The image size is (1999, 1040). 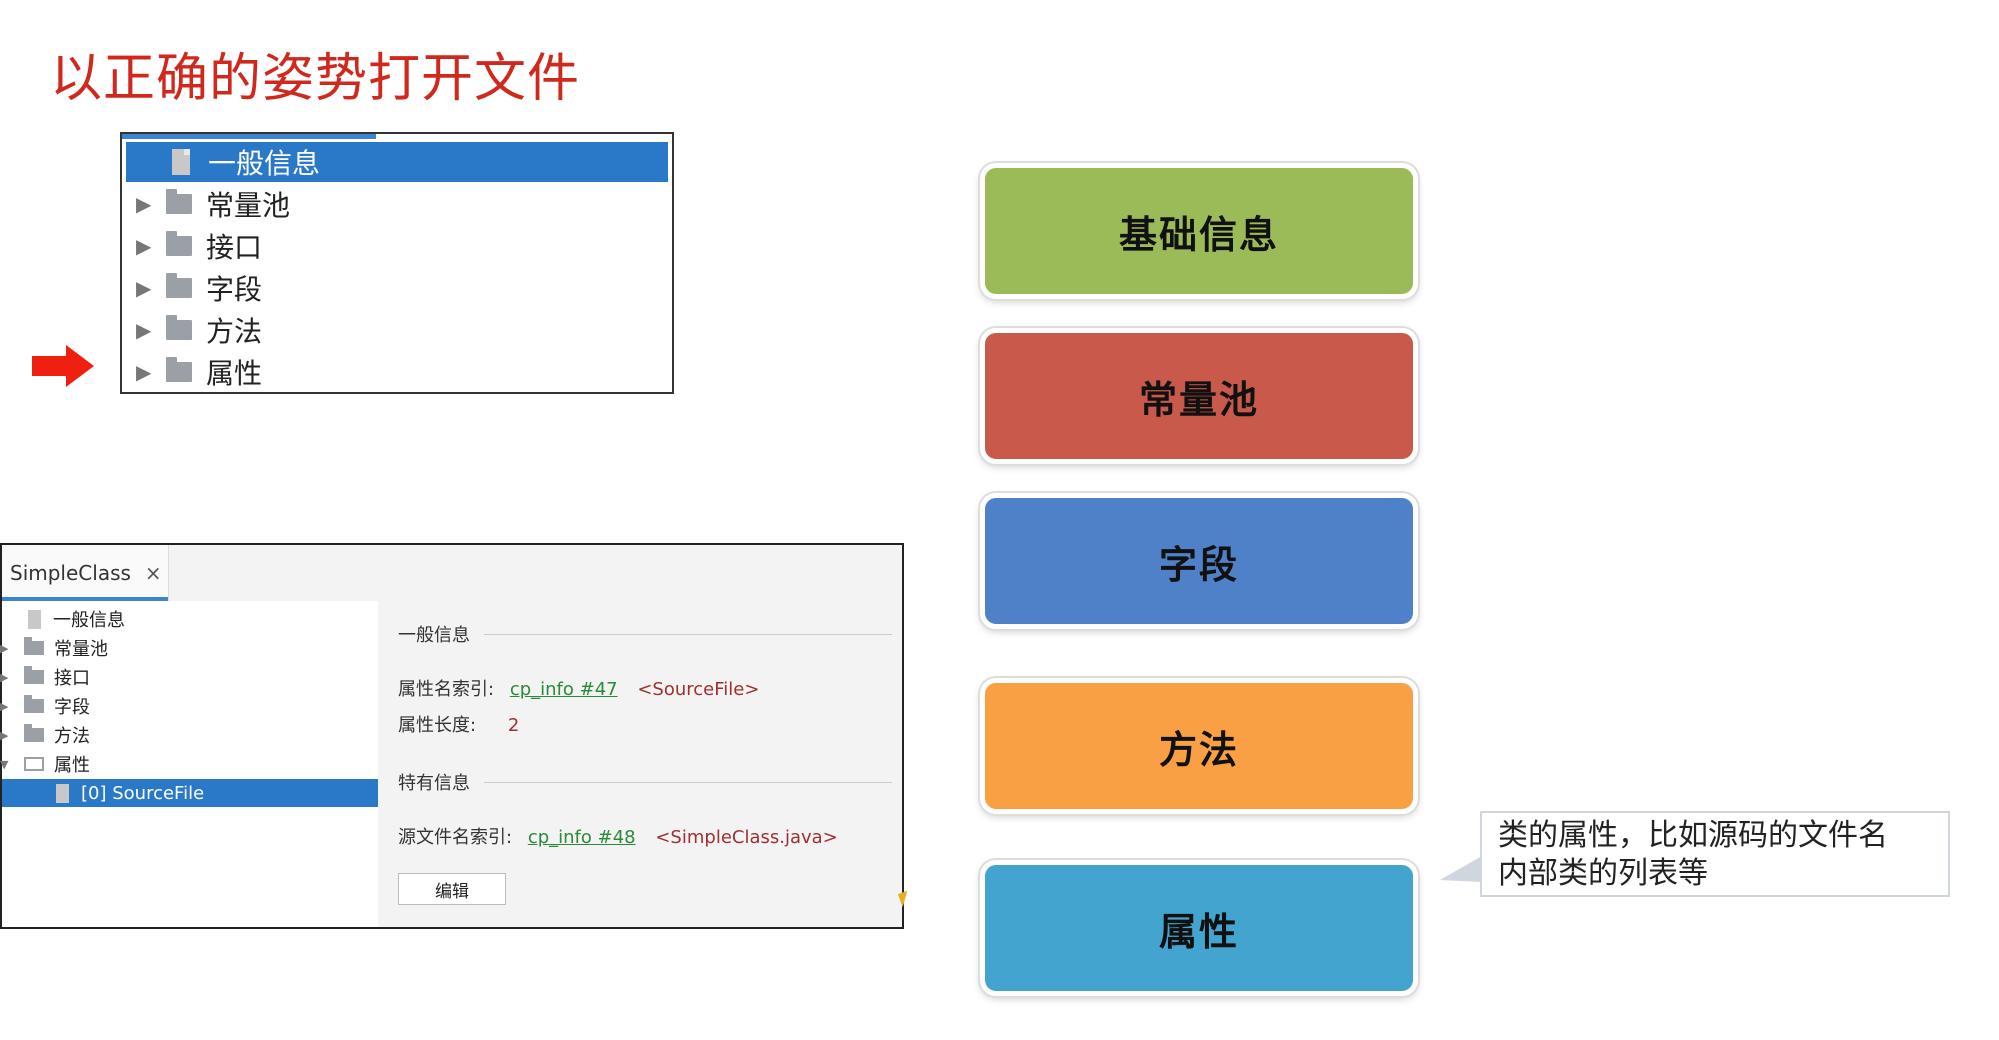 I want to click on attr-name-index-row: 属性名索引: cp_info #47 <SourceFile>, so click(x=579, y=689).